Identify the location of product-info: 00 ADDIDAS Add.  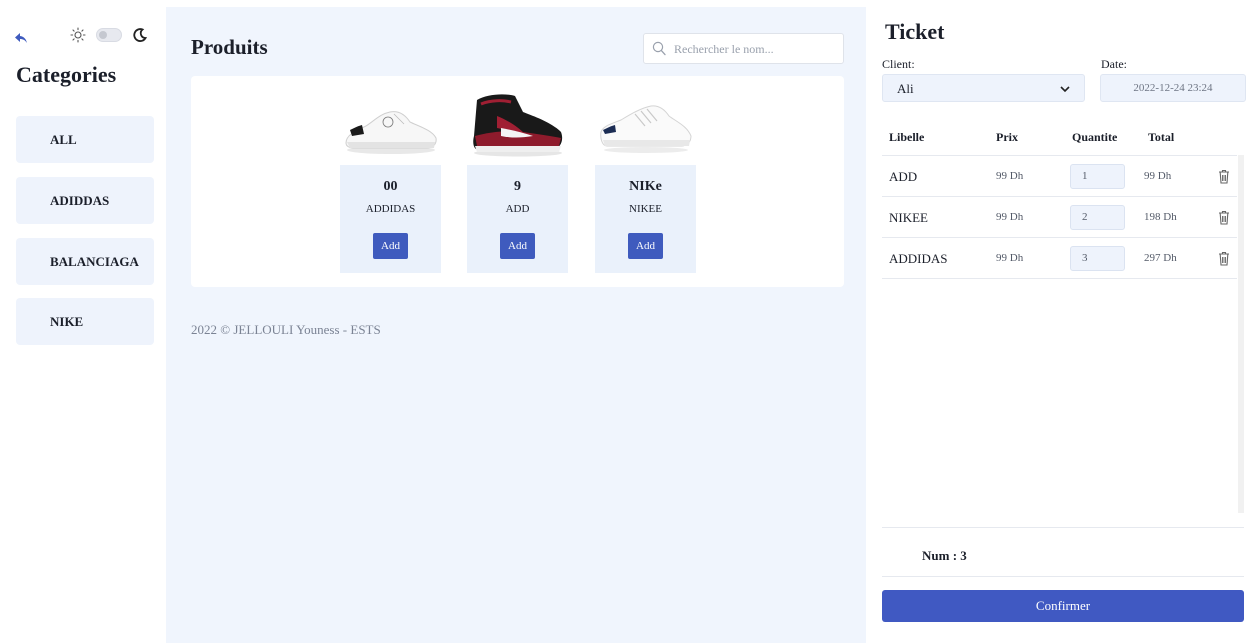
(390, 219).